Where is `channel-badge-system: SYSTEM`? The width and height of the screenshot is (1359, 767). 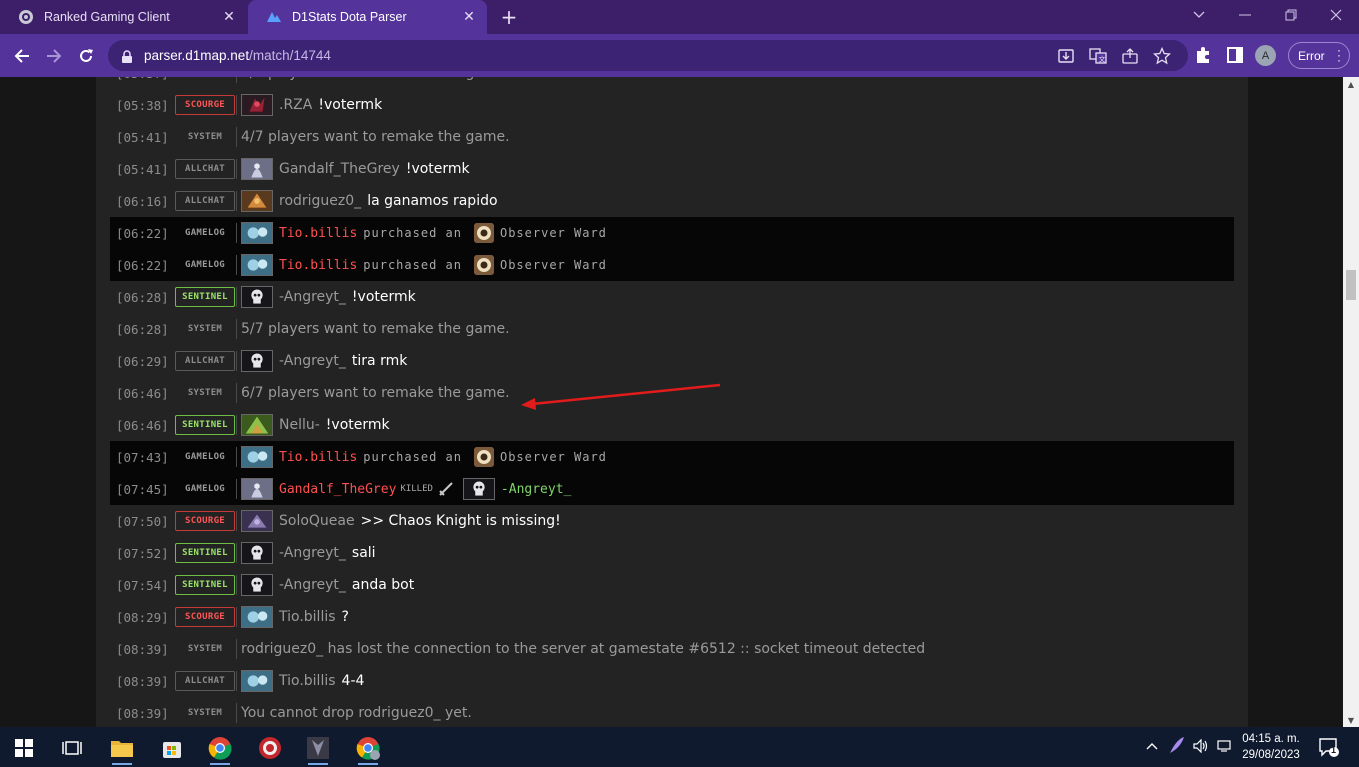 channel-badge-system: SYSTEM is located at coordinates (205, 329).